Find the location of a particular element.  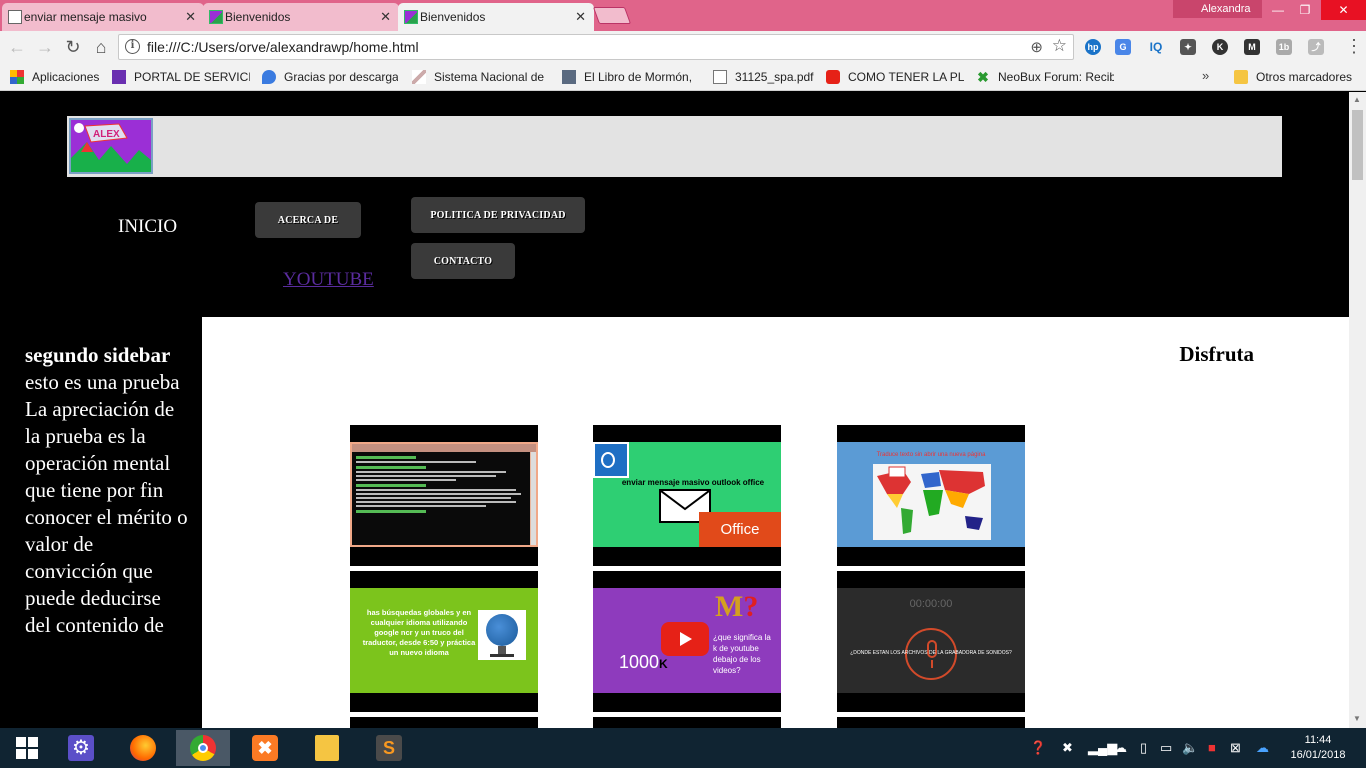

reload-icon: ↻ is located at coordinates (73, 47).